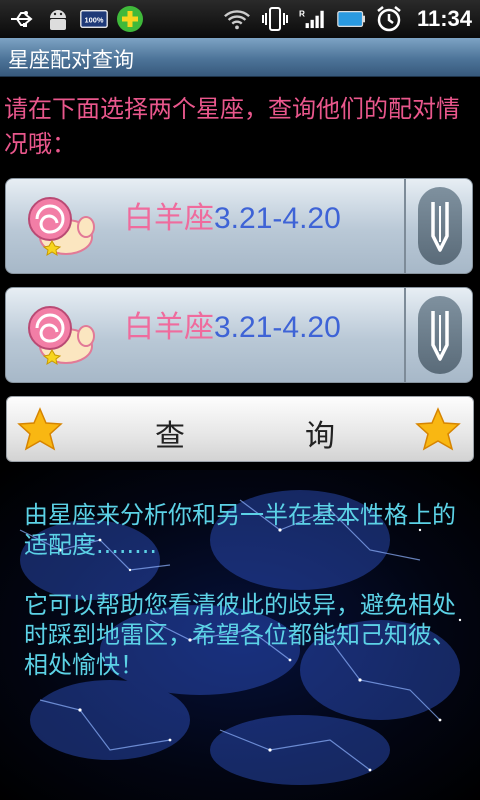 This screenshot has width=480, height=800. I want to click on status-bar: 100% R 11:34, so click(240, 19).